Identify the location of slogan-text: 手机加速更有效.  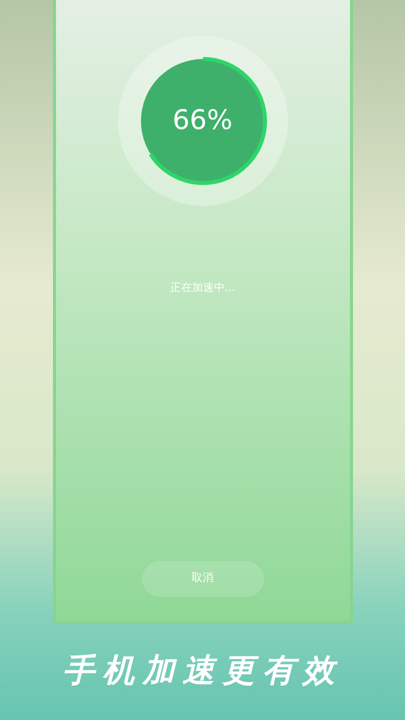
(202, 670).